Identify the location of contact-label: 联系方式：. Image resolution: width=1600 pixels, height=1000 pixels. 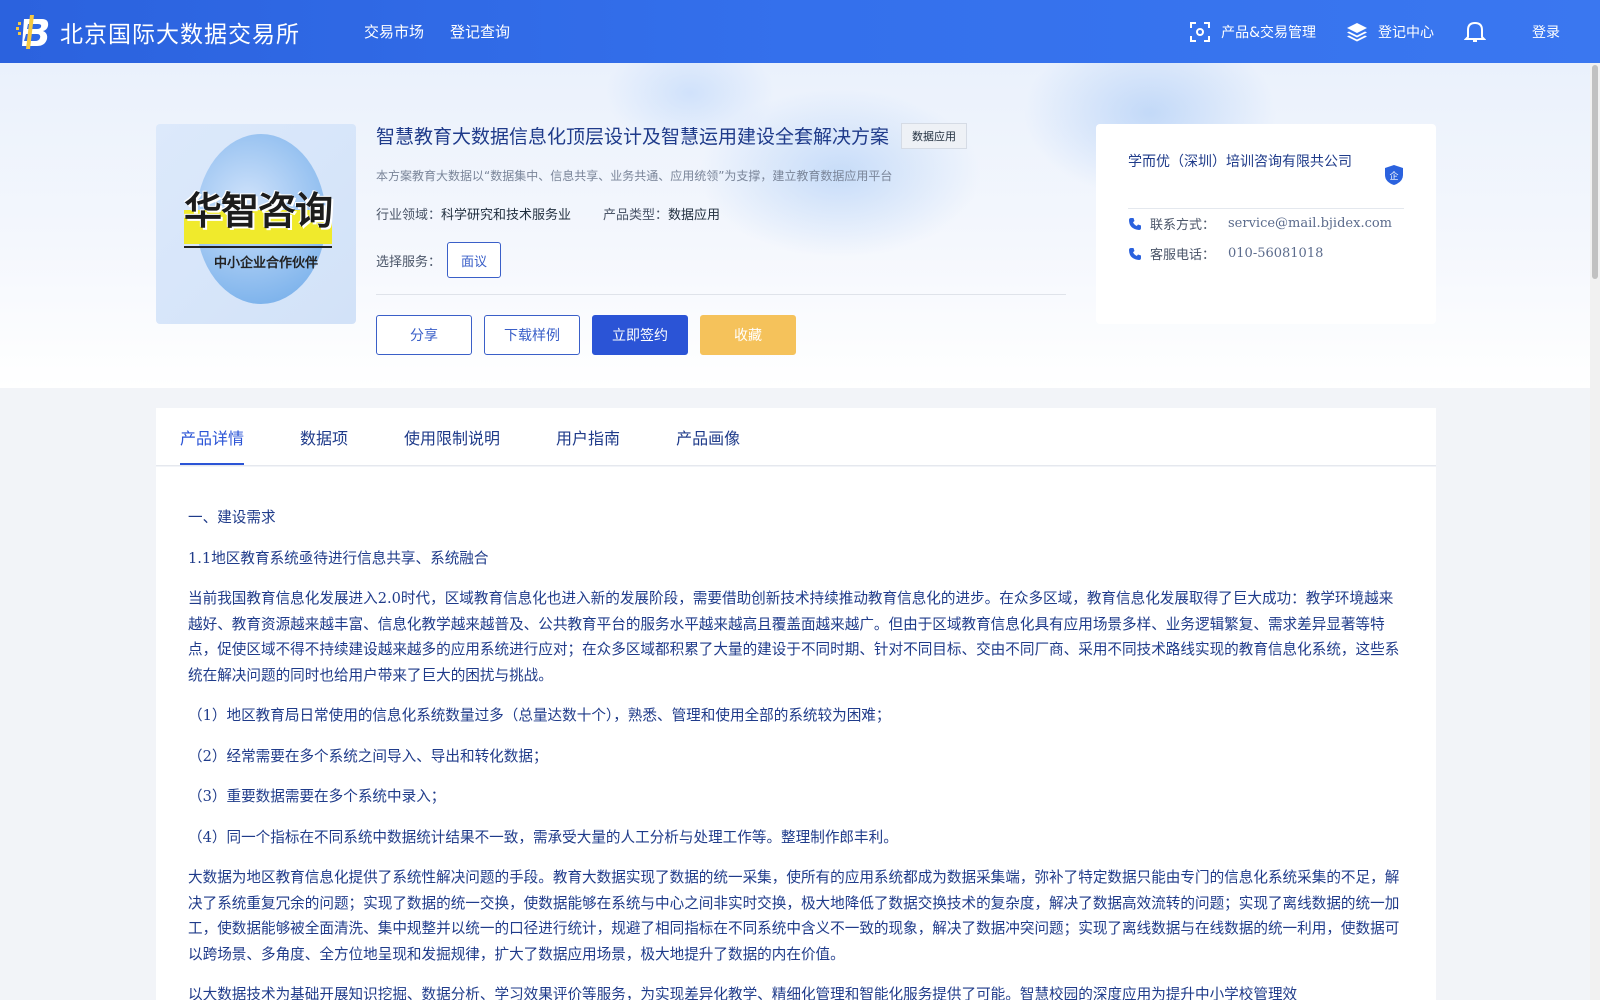
(1183, 225).